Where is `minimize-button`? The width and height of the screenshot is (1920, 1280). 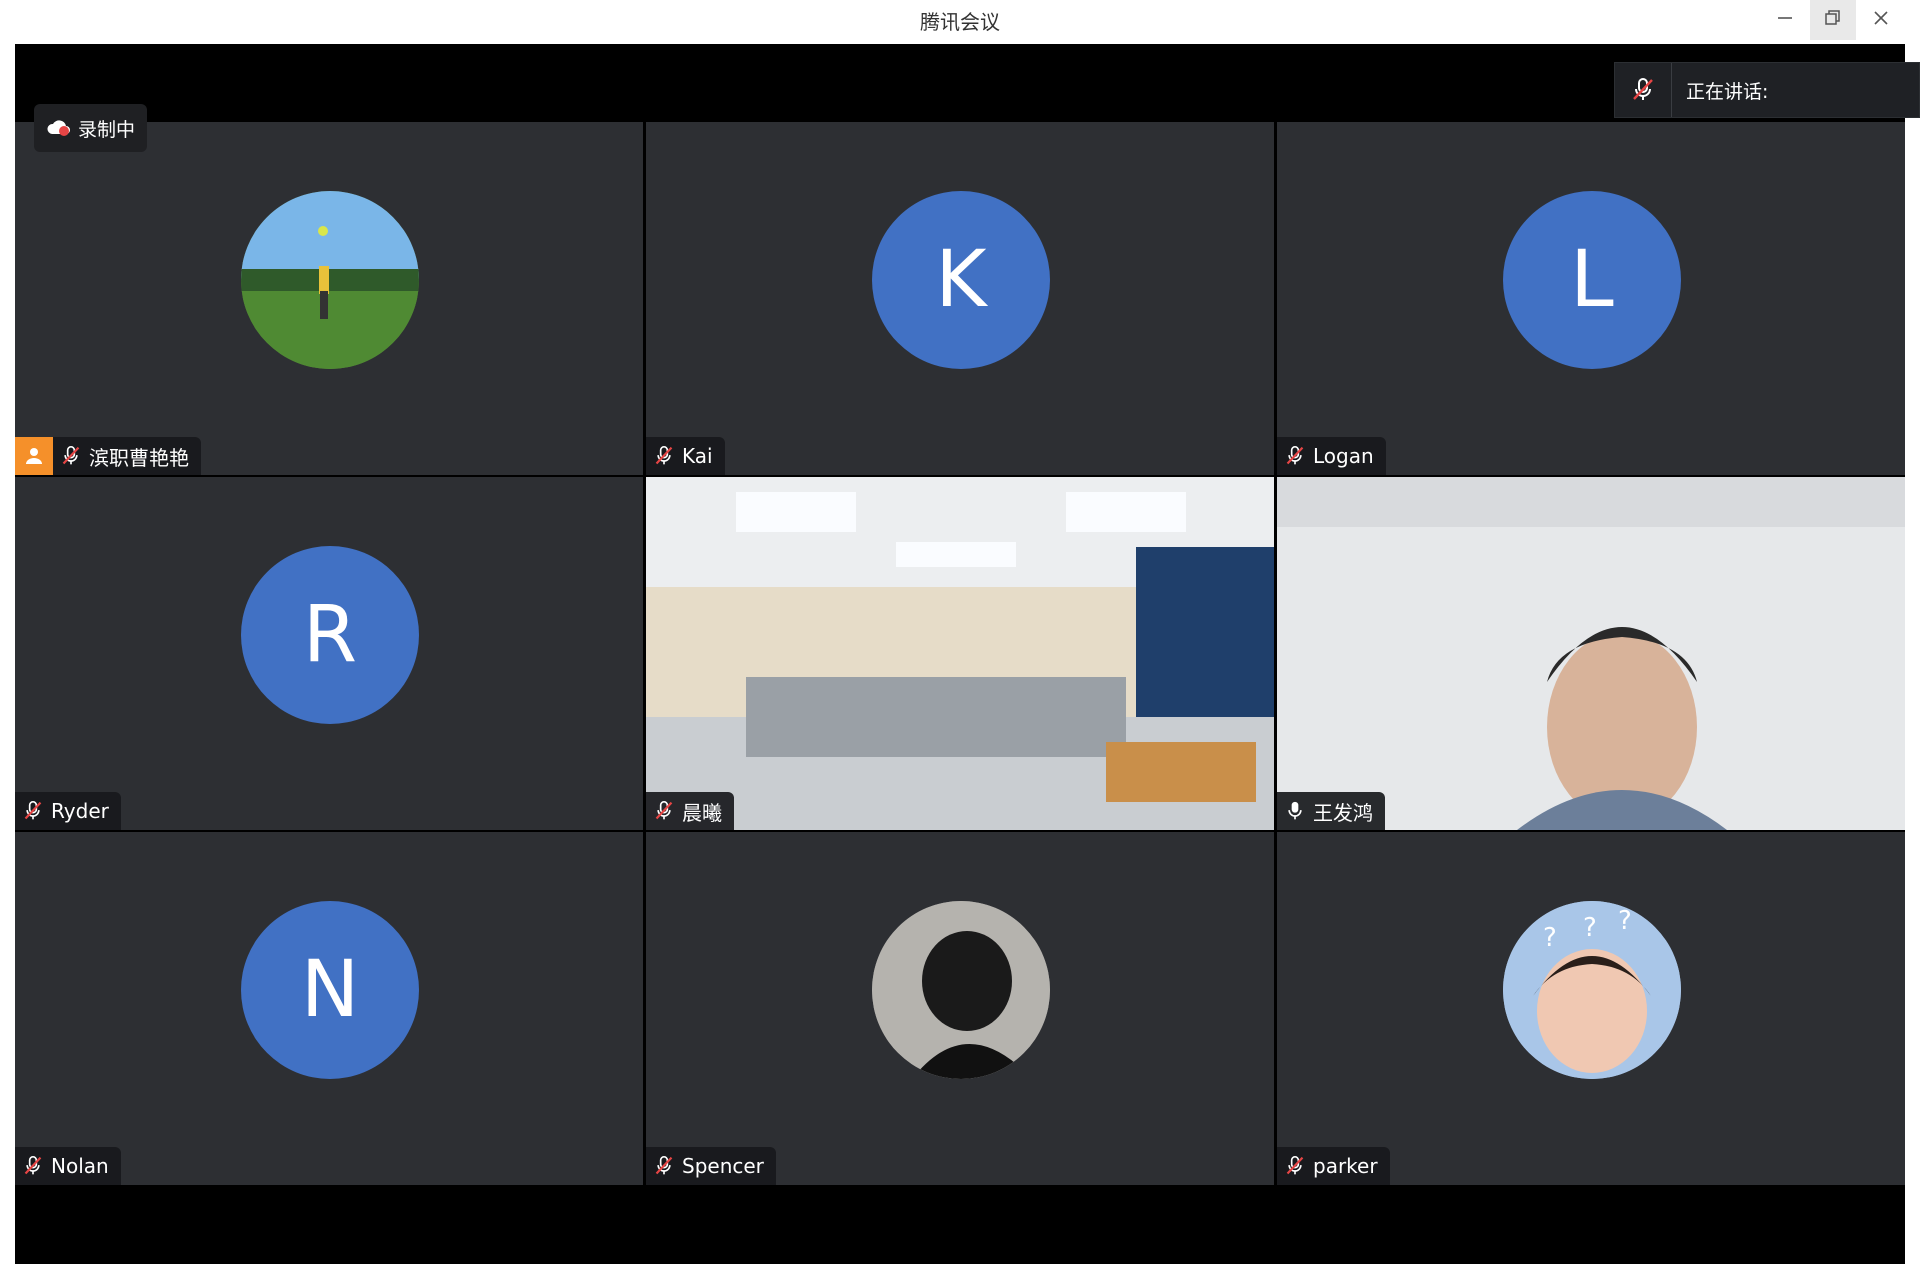
minimize-button is located at coordinates (1785, 20).